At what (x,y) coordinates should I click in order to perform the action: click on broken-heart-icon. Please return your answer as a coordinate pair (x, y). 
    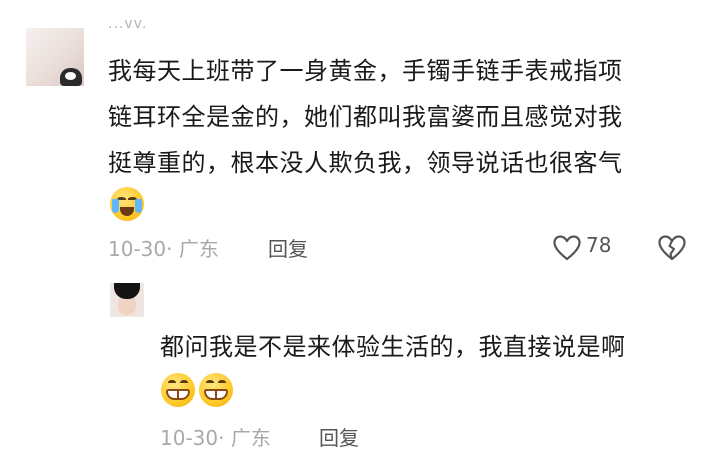
    Looking at the image, I should click on (672, 248).